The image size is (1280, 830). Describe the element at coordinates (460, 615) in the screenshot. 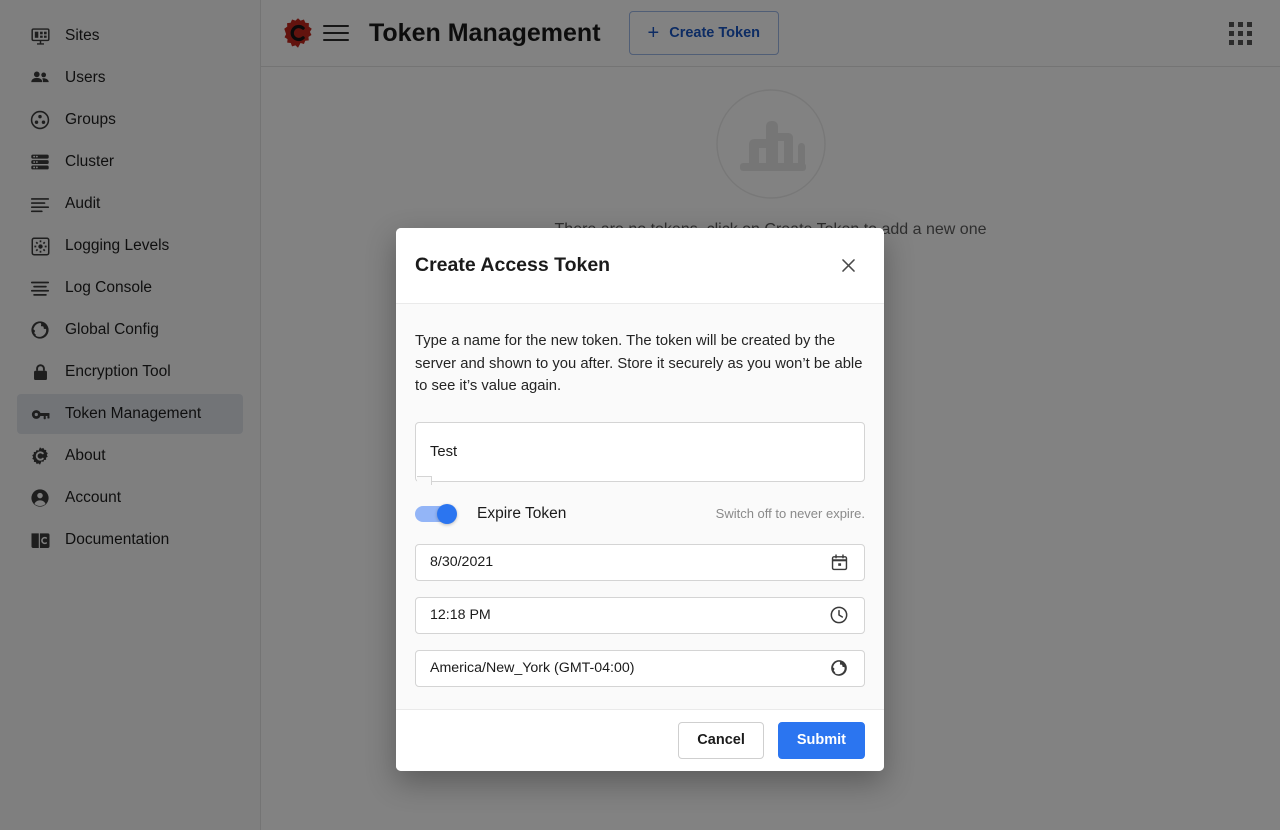

I see `expiry-time-value: 12:18 PM` at that location.